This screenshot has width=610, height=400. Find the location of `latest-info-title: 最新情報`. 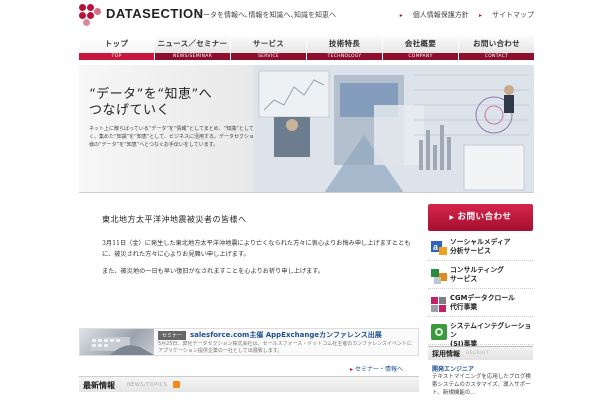

latest-info-title: 最新情報 is located at coordinates (99, 385).